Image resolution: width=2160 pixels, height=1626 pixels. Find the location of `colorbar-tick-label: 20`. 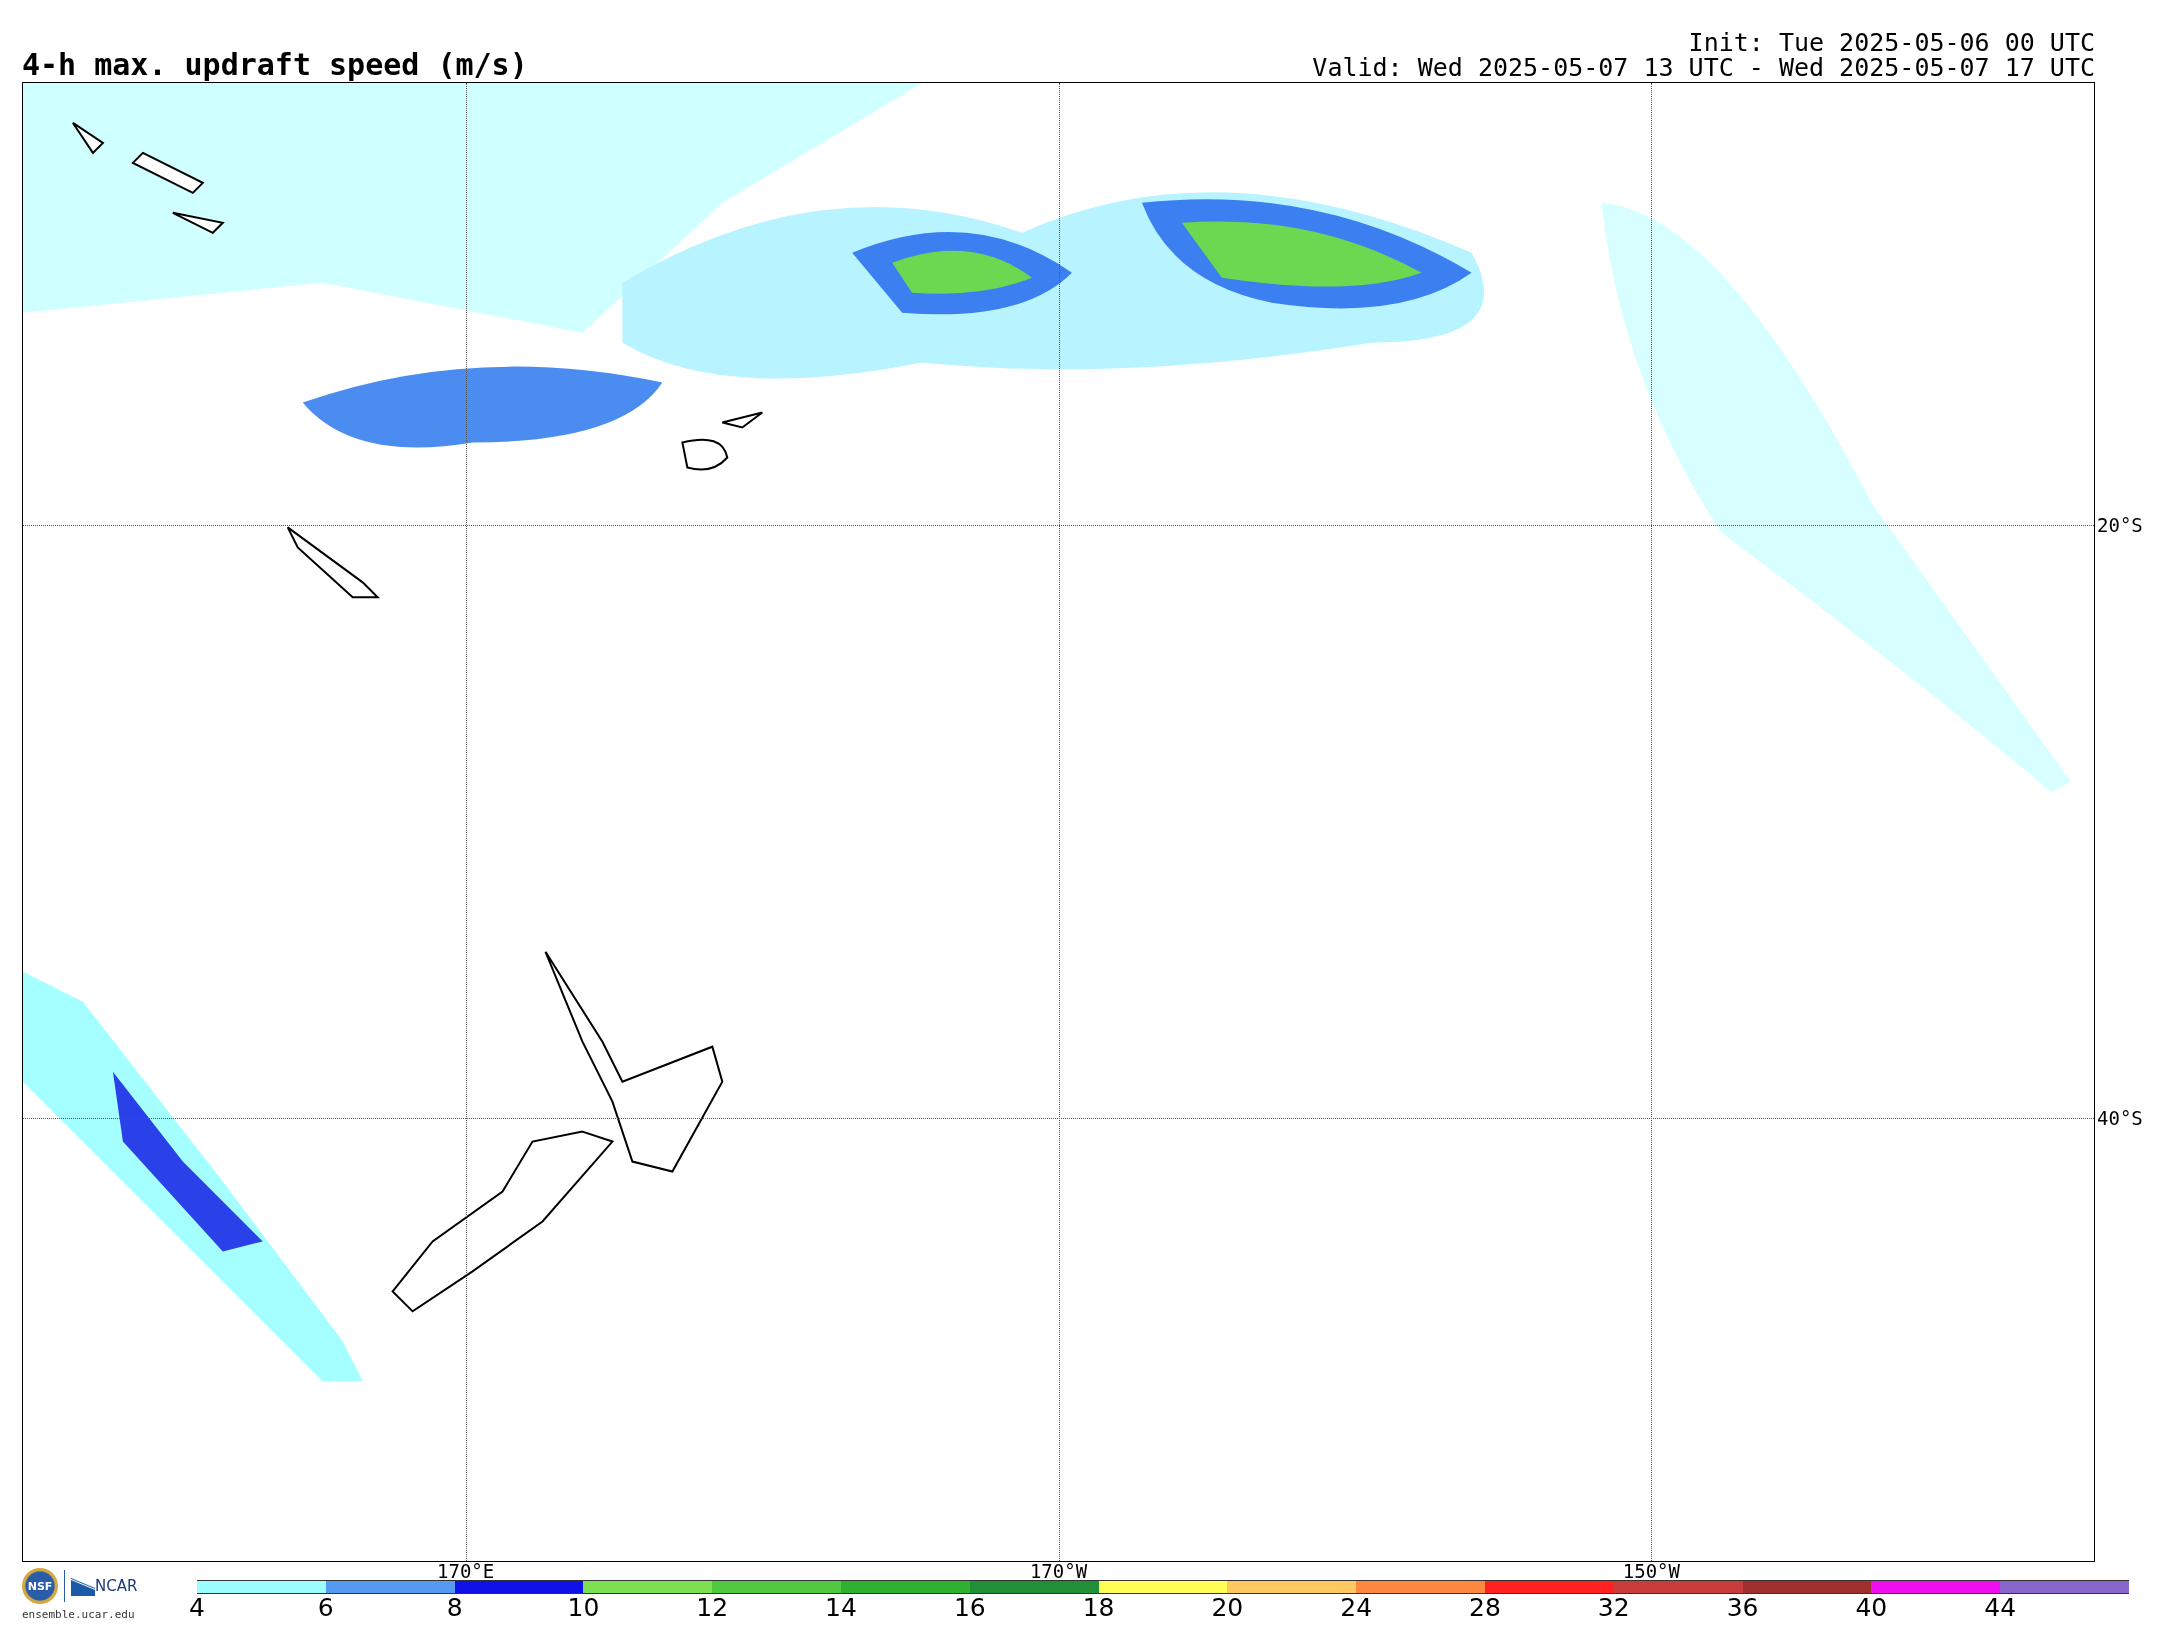

colorbar-tick-label: 20 is located at coordinates (1227, 1608).